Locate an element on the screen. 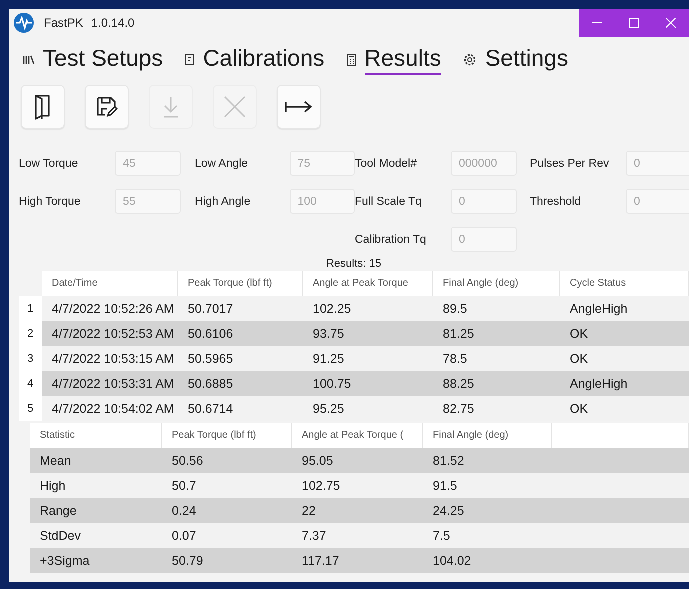  table-cell: 50.6885 is located at coordinates (240, 383).